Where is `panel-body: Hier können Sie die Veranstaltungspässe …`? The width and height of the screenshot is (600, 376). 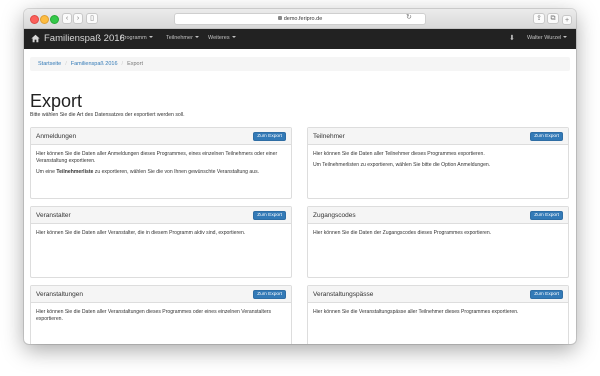 panel-body: Hier können Sie die Veranstaltungspässe … is located at coordinates (438, 314).